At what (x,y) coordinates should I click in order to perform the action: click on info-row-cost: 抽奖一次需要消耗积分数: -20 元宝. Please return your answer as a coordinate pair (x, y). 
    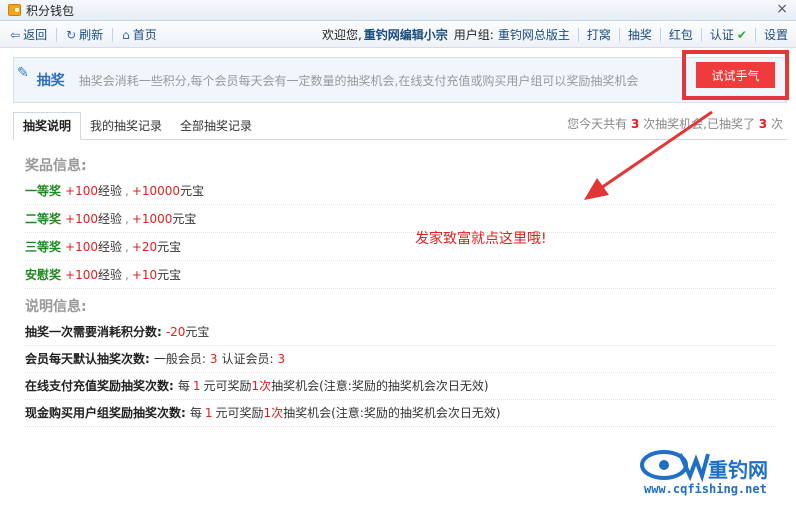
    Looking at the image, I should click on (400, 332).